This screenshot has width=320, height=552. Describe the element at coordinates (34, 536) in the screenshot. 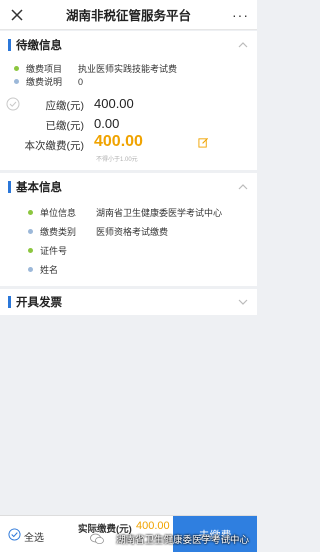

I see `select-all-label: 全选` at that location.